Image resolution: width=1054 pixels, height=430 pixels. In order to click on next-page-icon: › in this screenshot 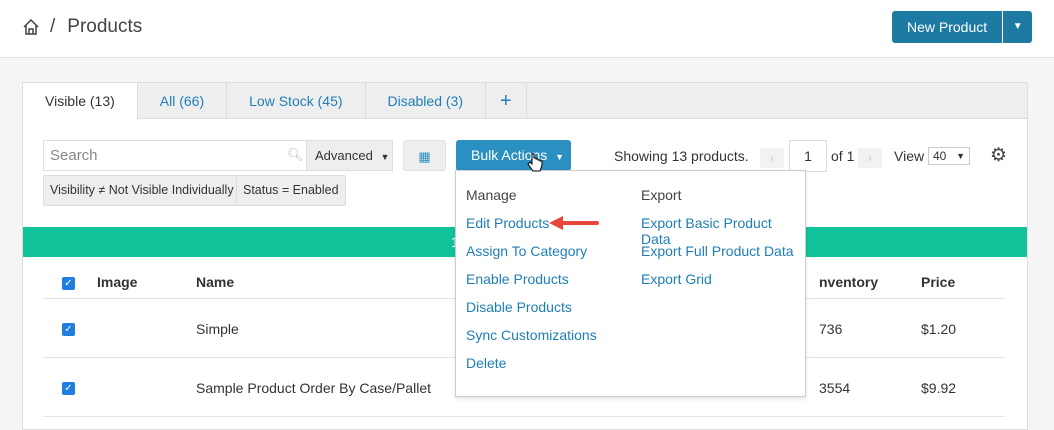, I will do `click(870, 158)`.